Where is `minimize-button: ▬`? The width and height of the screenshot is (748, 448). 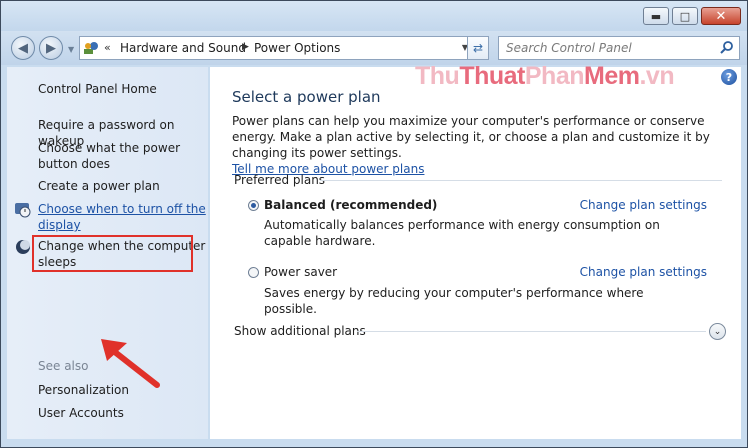
minimize-button: ▬ is located at coordinates (656, 16).